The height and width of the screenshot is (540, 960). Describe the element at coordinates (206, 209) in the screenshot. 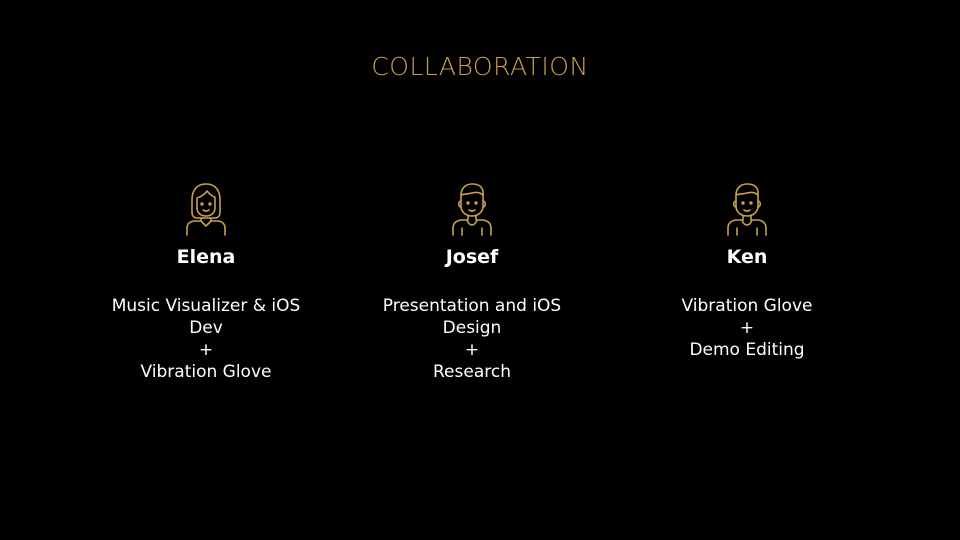

I see `woman-avatar-icon` at that location.